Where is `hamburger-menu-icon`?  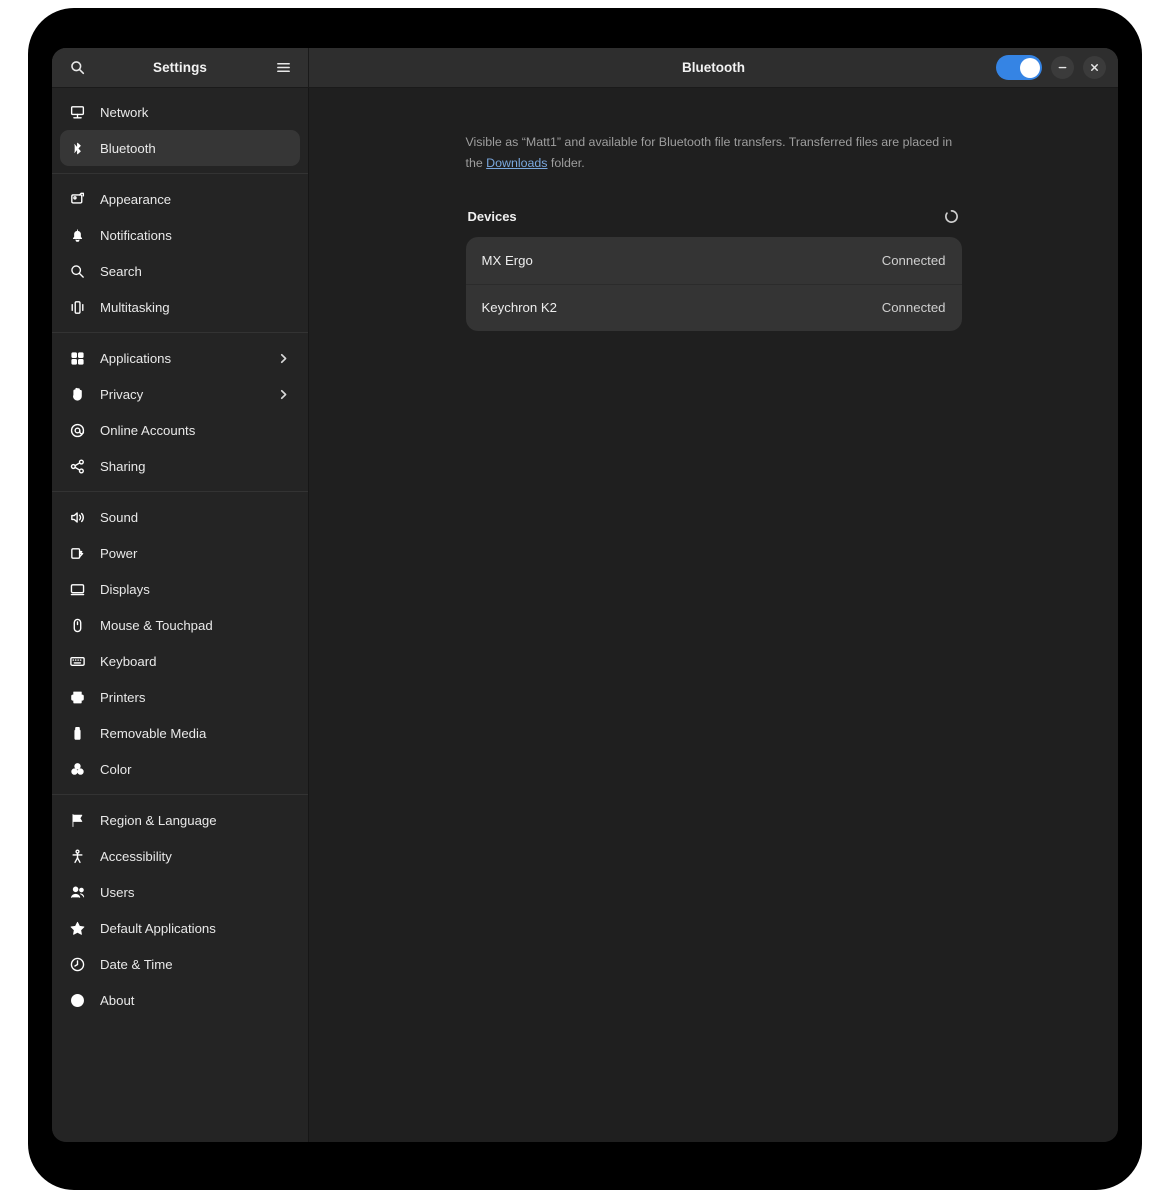
hamburger-menu-icon is located at coordinates (283, 68).